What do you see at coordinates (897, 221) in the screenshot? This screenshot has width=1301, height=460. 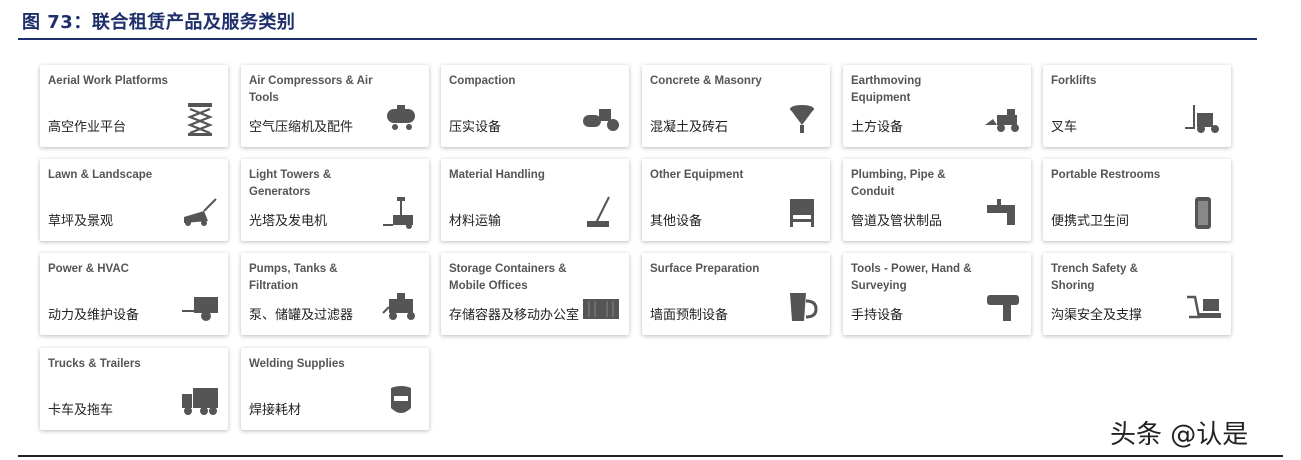 I see `card-cn-label: 管道及管状制品` at bounding box center [897, 221].